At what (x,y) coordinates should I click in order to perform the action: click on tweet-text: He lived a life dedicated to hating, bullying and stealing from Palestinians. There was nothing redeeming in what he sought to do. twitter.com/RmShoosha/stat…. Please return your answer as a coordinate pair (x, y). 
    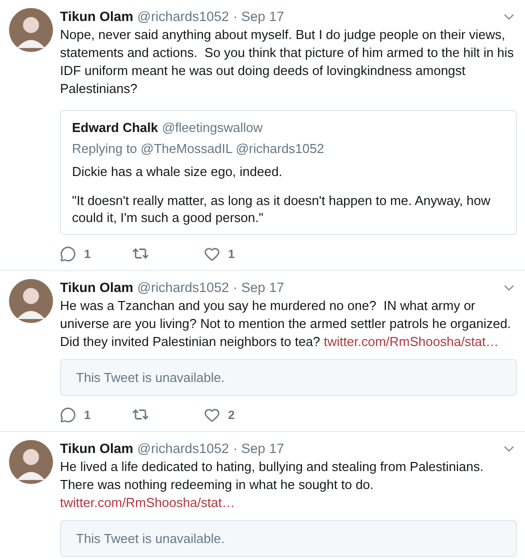
    Looking at the image, I should click on (272, 485).